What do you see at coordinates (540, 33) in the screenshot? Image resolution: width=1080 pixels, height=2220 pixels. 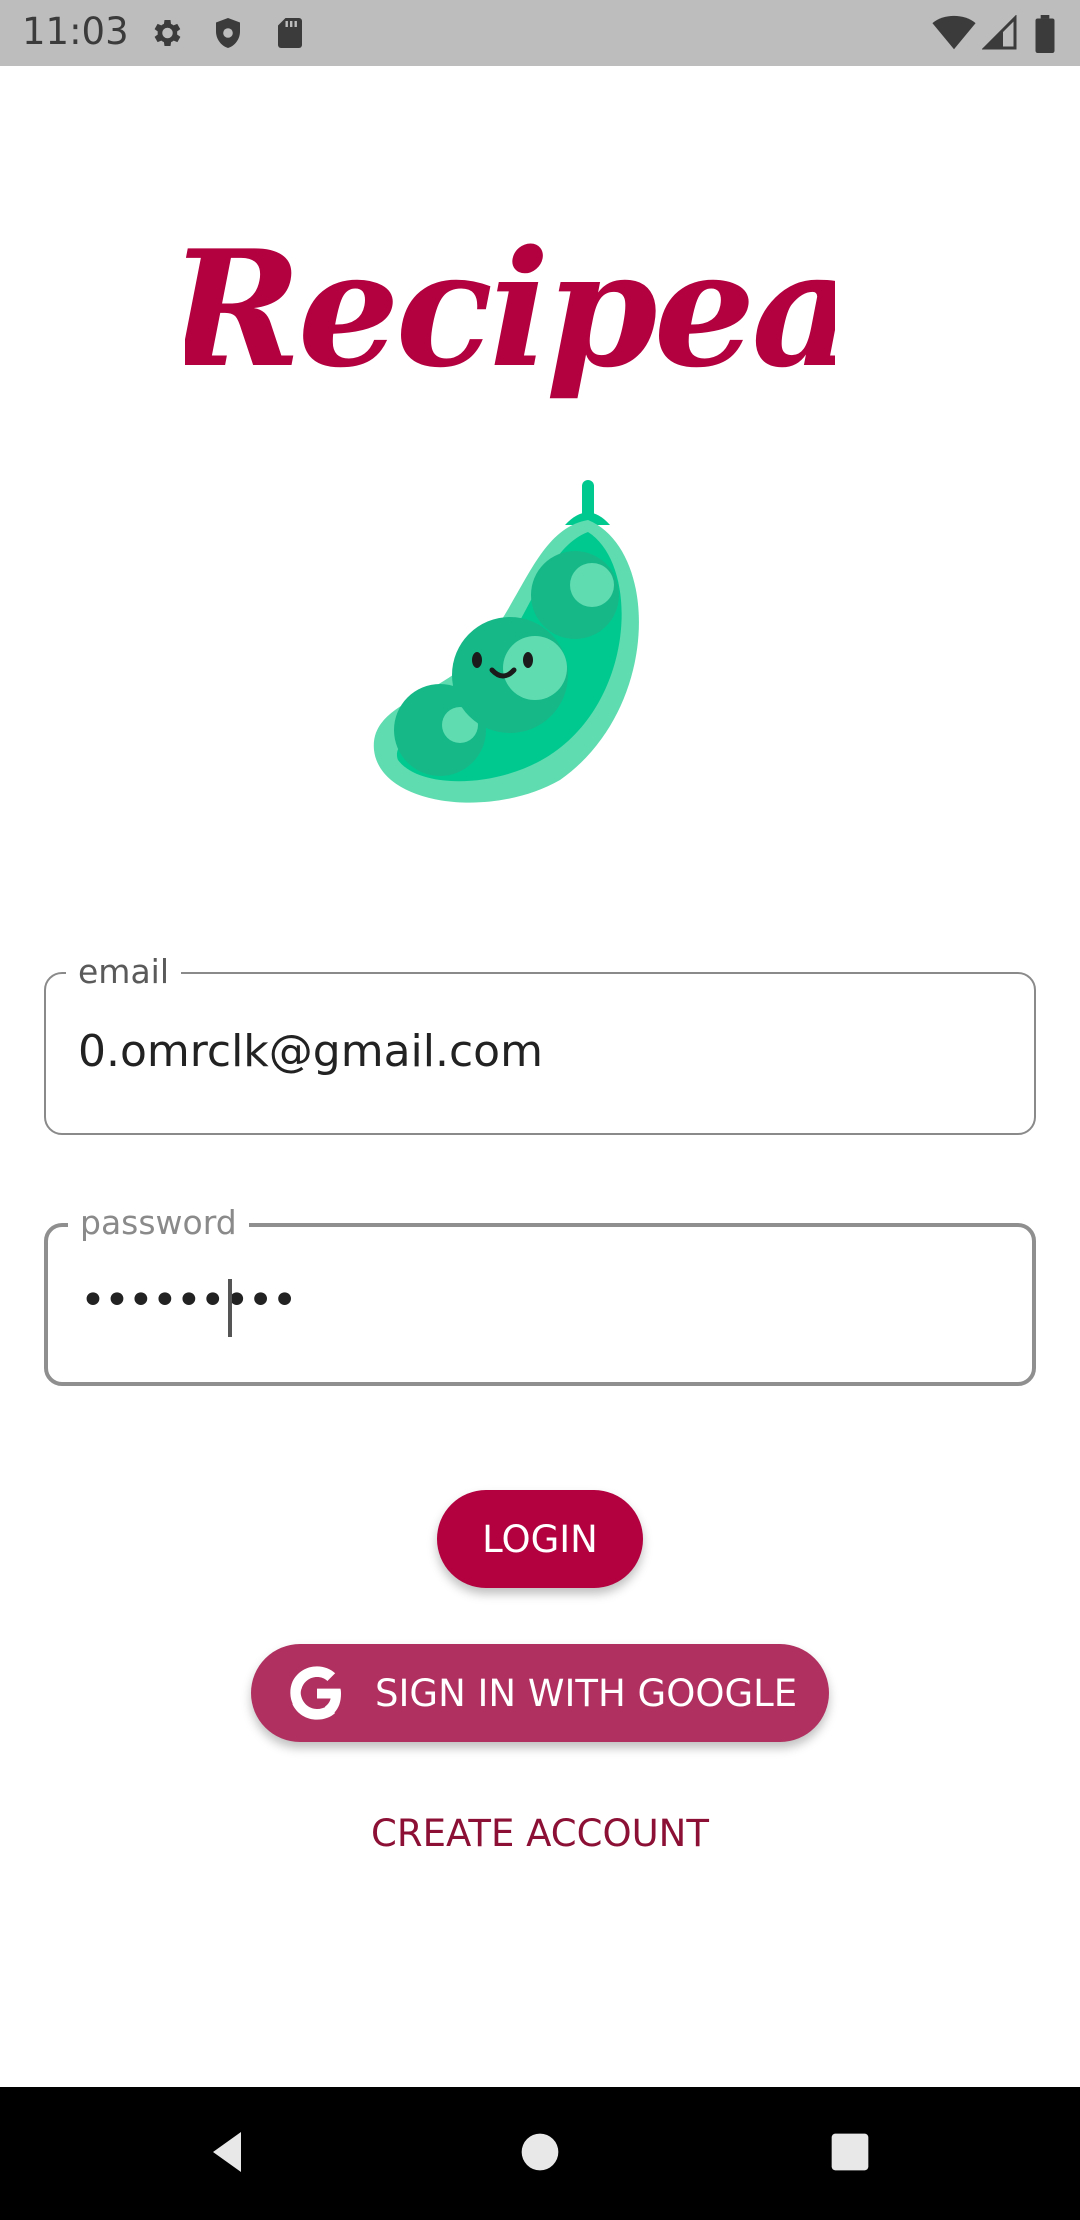 I see `status-bar: 11:03` at bounding box center [540, 33].